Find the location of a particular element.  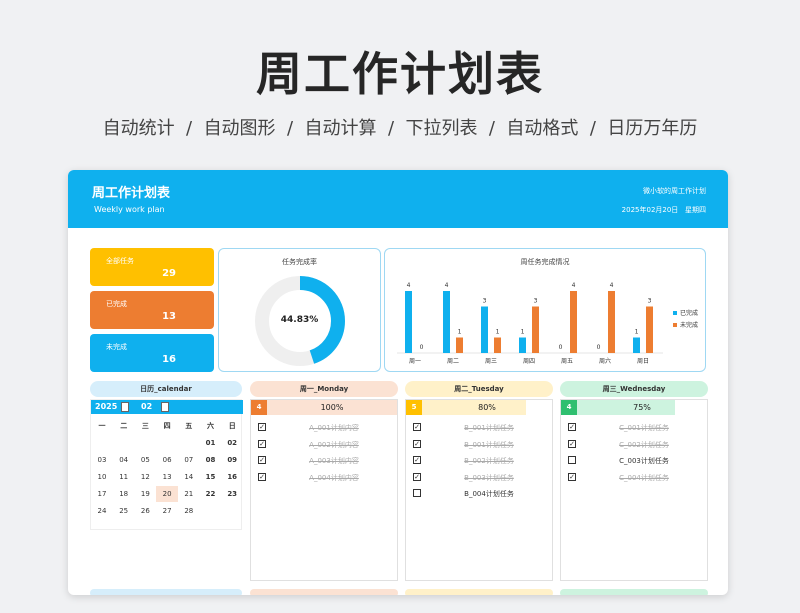

weekday-header: 六 is located at coordinates (210, 426).